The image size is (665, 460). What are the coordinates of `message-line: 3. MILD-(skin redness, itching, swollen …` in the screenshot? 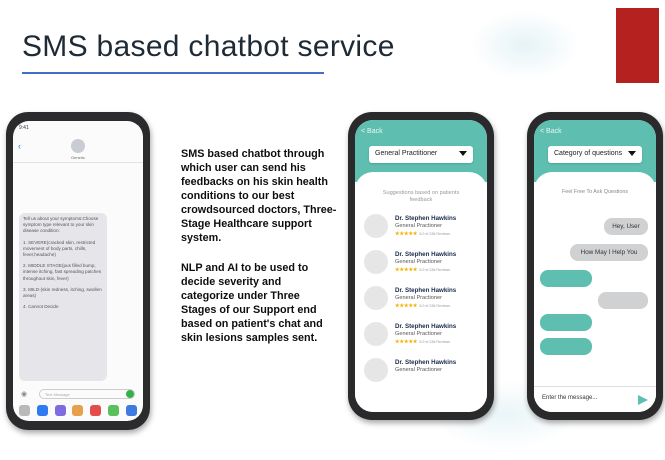 It's located at (62, 292).